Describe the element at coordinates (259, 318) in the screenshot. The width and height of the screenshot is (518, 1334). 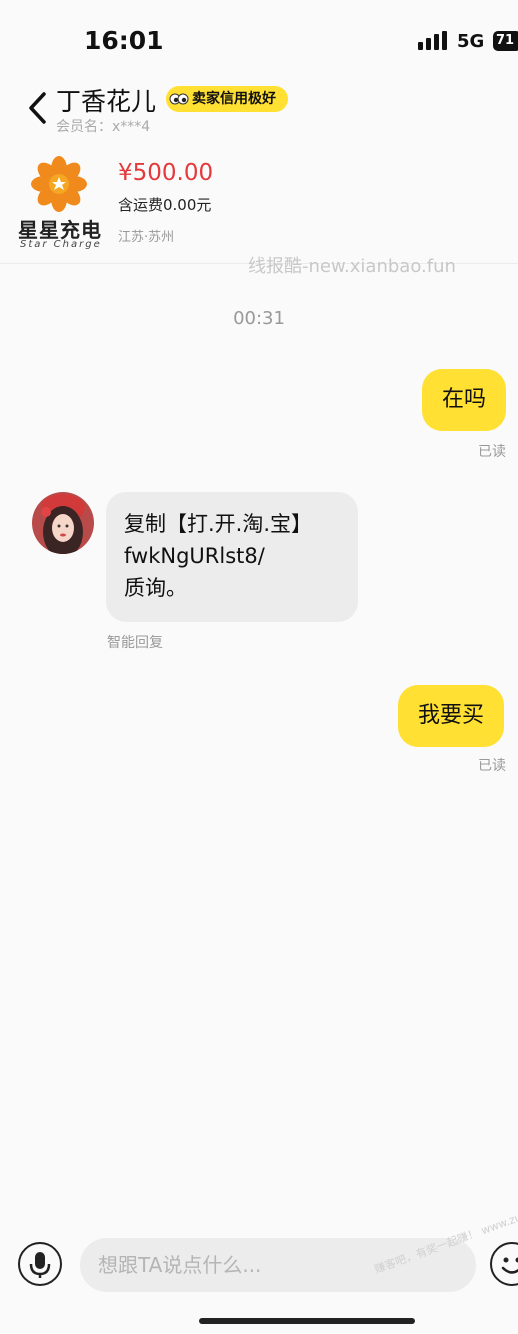
I see `chat-timestamp: 00:31` at that location.